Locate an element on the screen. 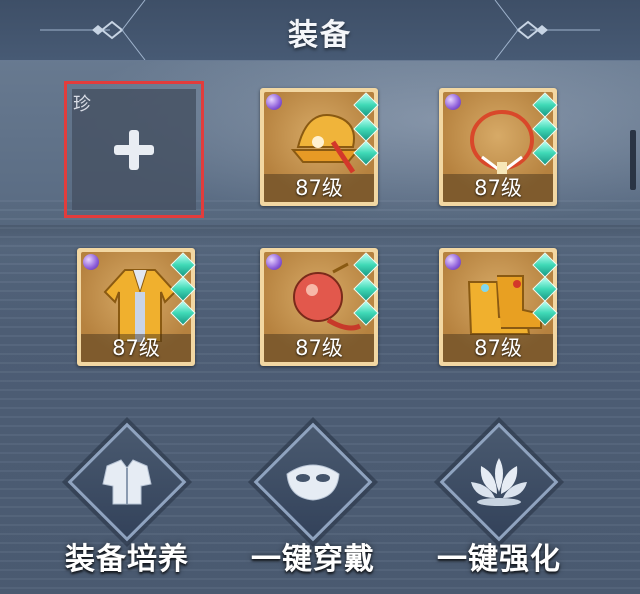  equipment-slot-necklace: 87级 is located at coordinates (498, 147).